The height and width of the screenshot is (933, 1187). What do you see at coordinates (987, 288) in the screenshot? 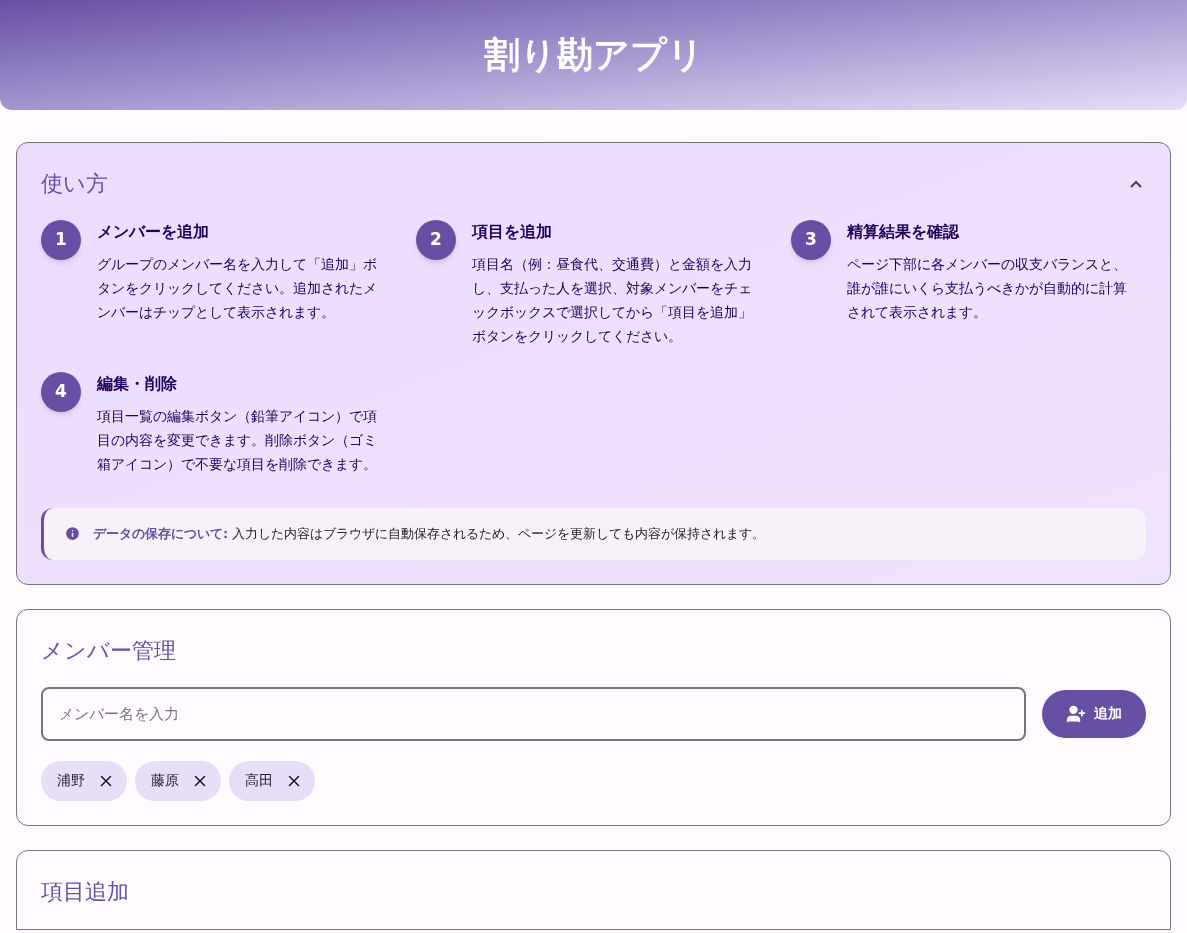
I see `step-description: ページ下部に各メンバーの収支バランスと、誰が誰にいくら支払うべきかが自動的に計算されて表示されます。` at bounding box center [987, 288].